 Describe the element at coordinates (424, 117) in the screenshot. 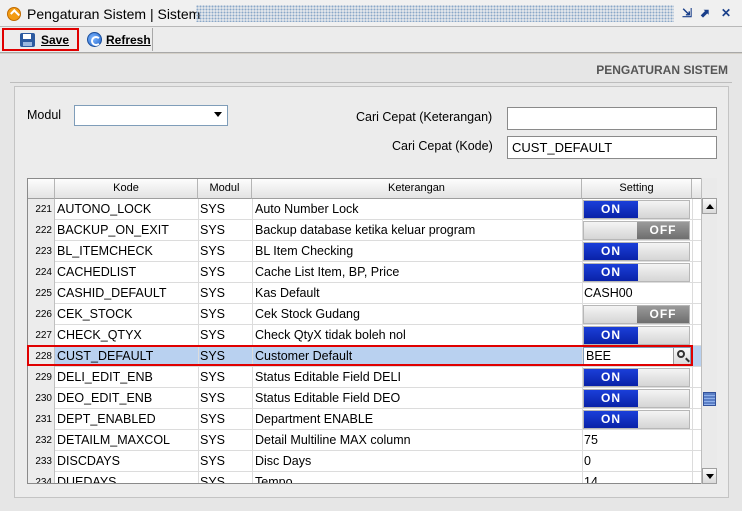

I see `cari-keterangan-label: Cari Cepat (Keterangan)` at that location.